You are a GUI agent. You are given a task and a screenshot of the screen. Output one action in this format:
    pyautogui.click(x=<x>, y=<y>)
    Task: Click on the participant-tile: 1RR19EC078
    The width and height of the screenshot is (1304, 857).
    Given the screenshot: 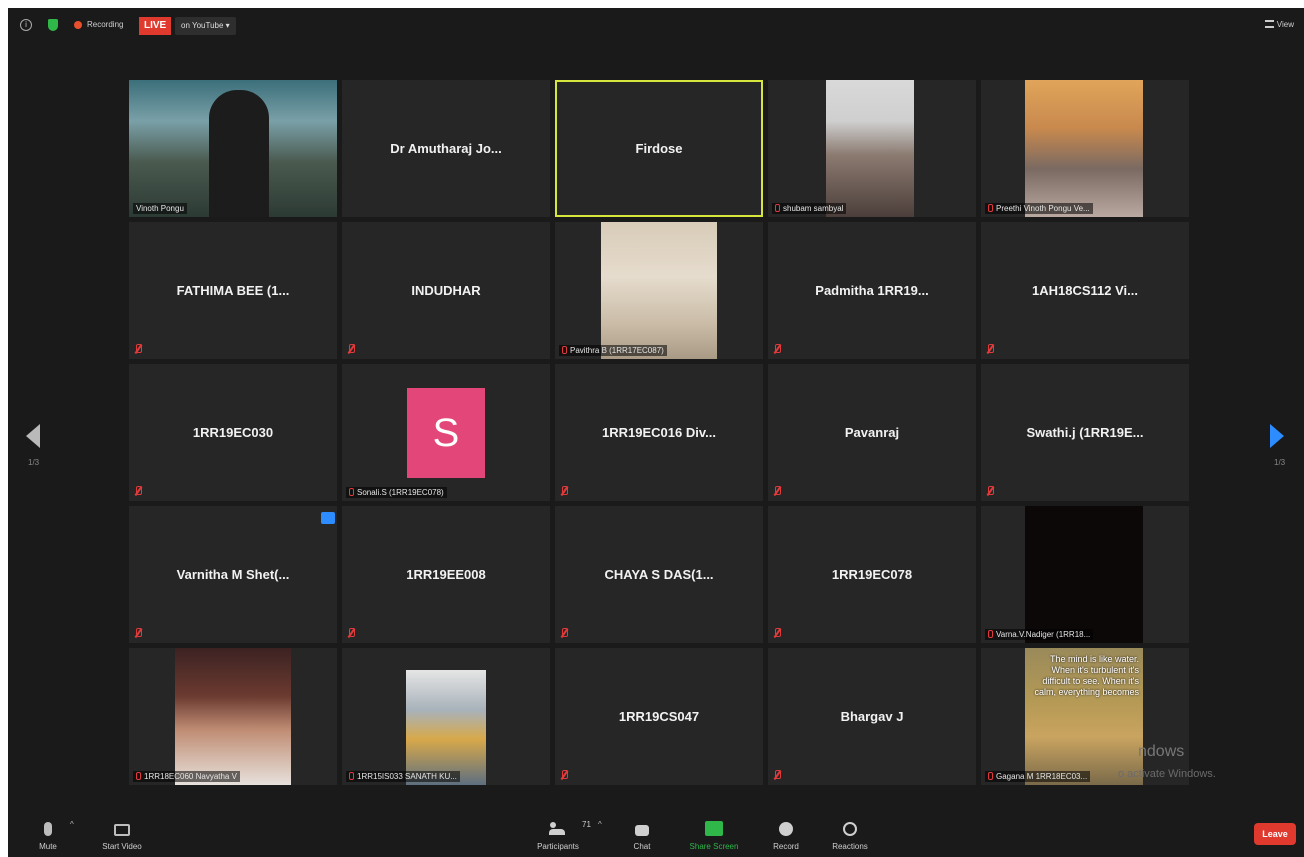 What is the action you would take?
    pyautogui.click(x=872, y=574)
    